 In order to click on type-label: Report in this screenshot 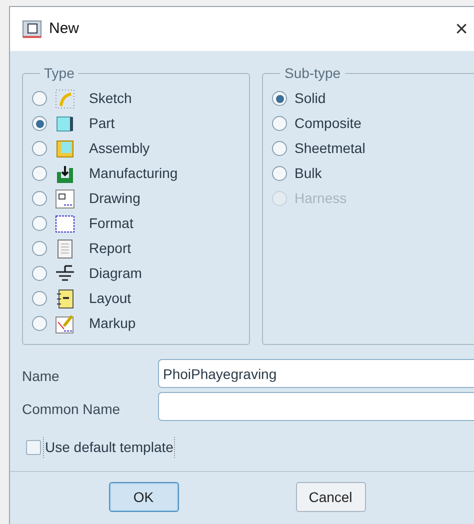, I will do `click(110, 248)`.